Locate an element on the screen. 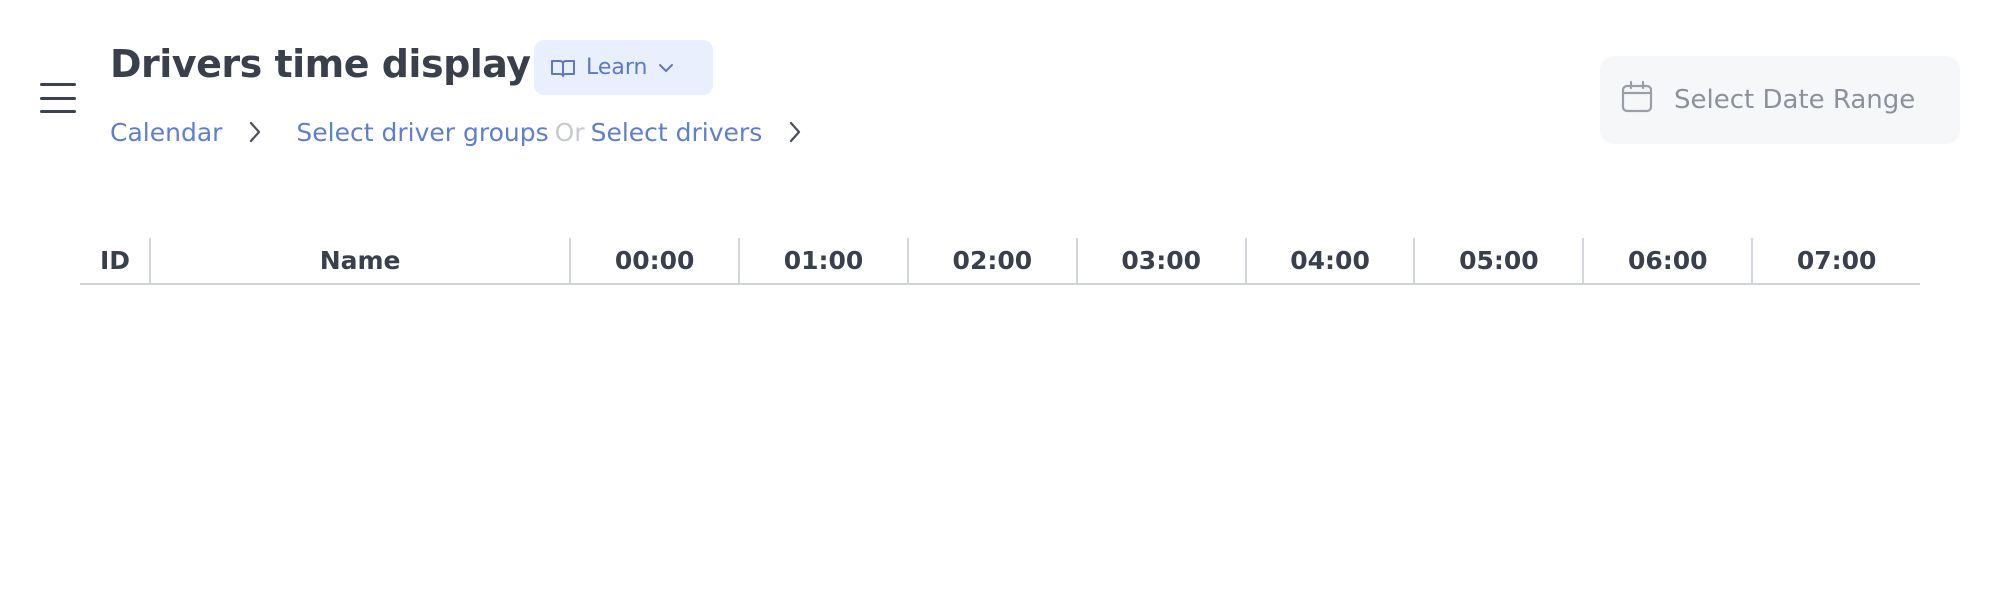 The image size is (2000, 600). learn-label: Learn is located at coordinates (617, 67).